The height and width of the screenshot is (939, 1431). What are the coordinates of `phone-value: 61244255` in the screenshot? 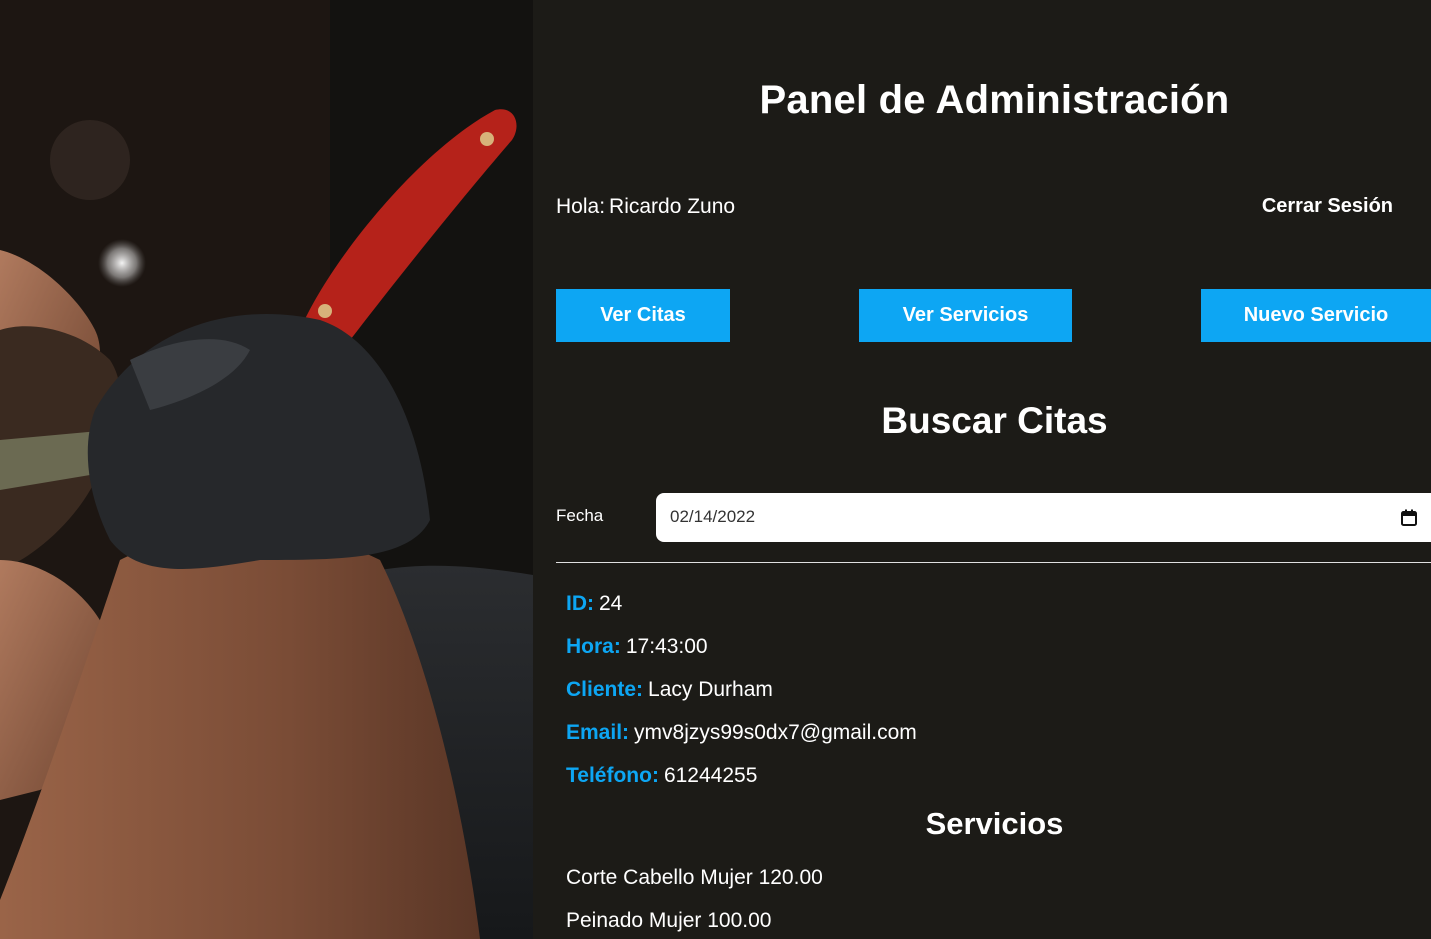 It's located at (710, 775).